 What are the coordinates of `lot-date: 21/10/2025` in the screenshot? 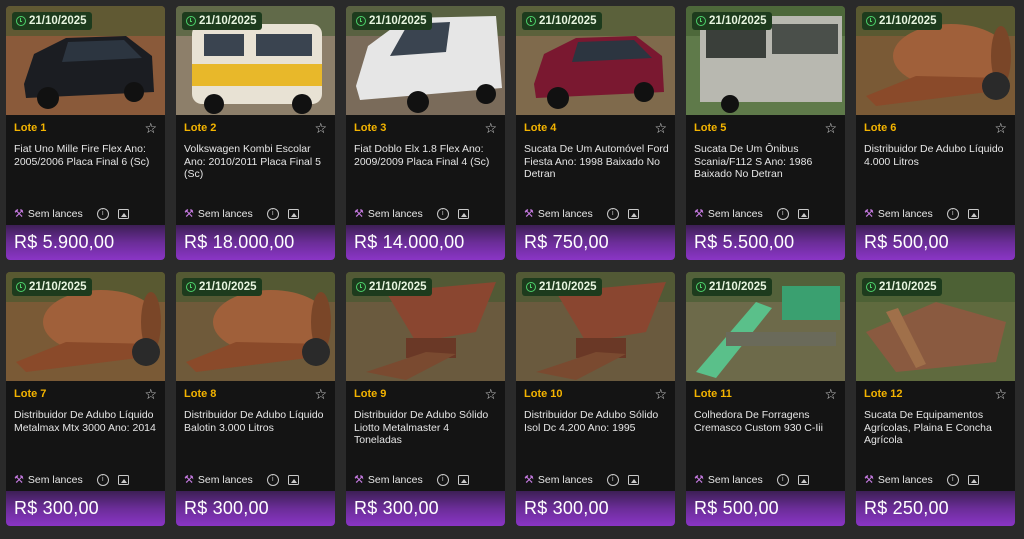 It's located at (908, 21).